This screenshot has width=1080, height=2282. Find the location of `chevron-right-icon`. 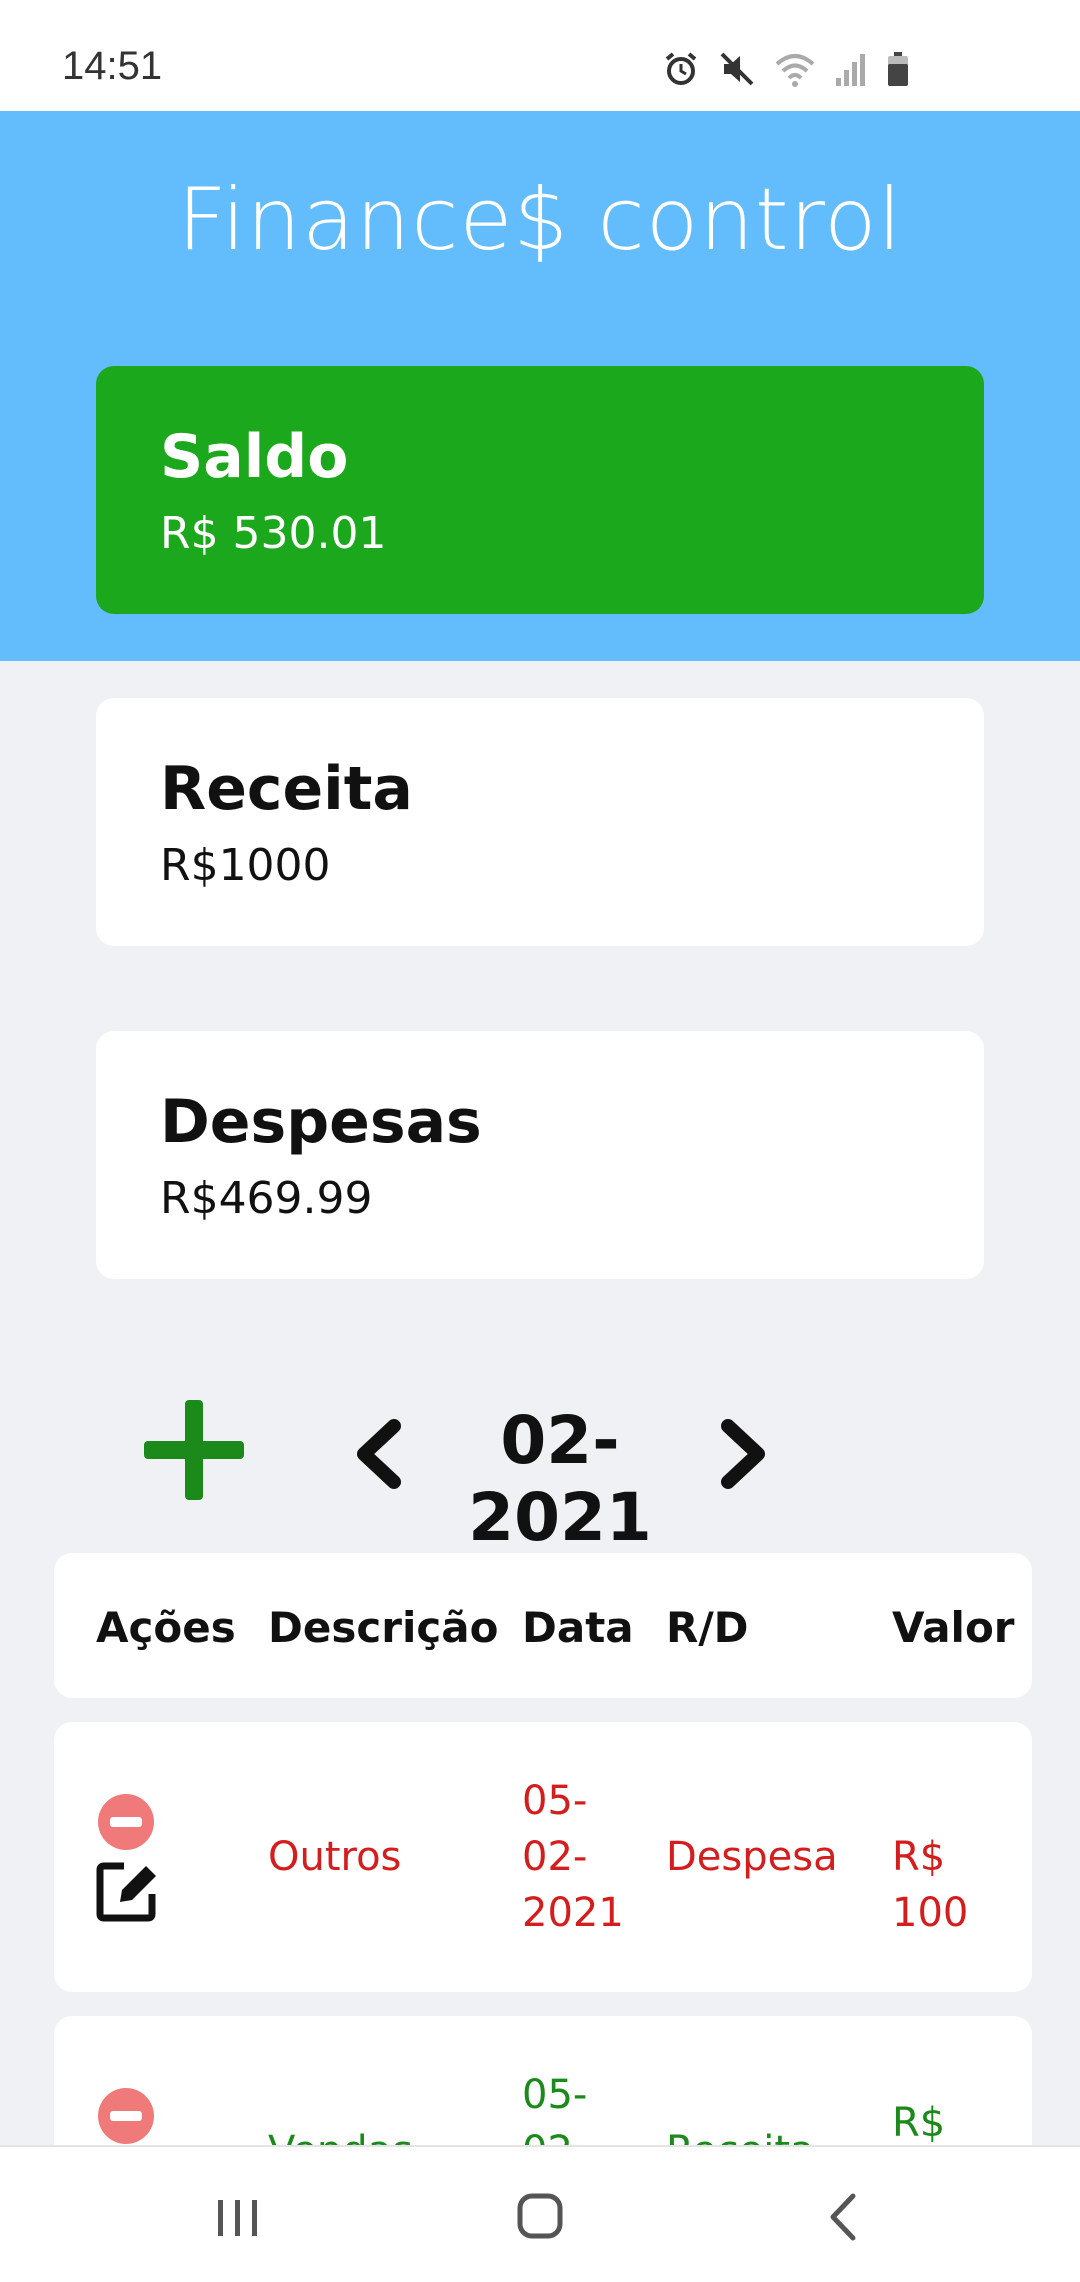

chevron-right-icon is located at coordinates (743, 1454).